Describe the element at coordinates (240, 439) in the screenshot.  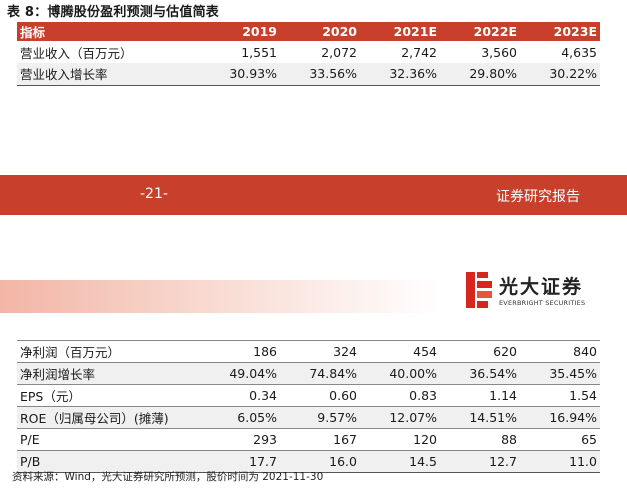
I see `cell-value: 293` at that location.